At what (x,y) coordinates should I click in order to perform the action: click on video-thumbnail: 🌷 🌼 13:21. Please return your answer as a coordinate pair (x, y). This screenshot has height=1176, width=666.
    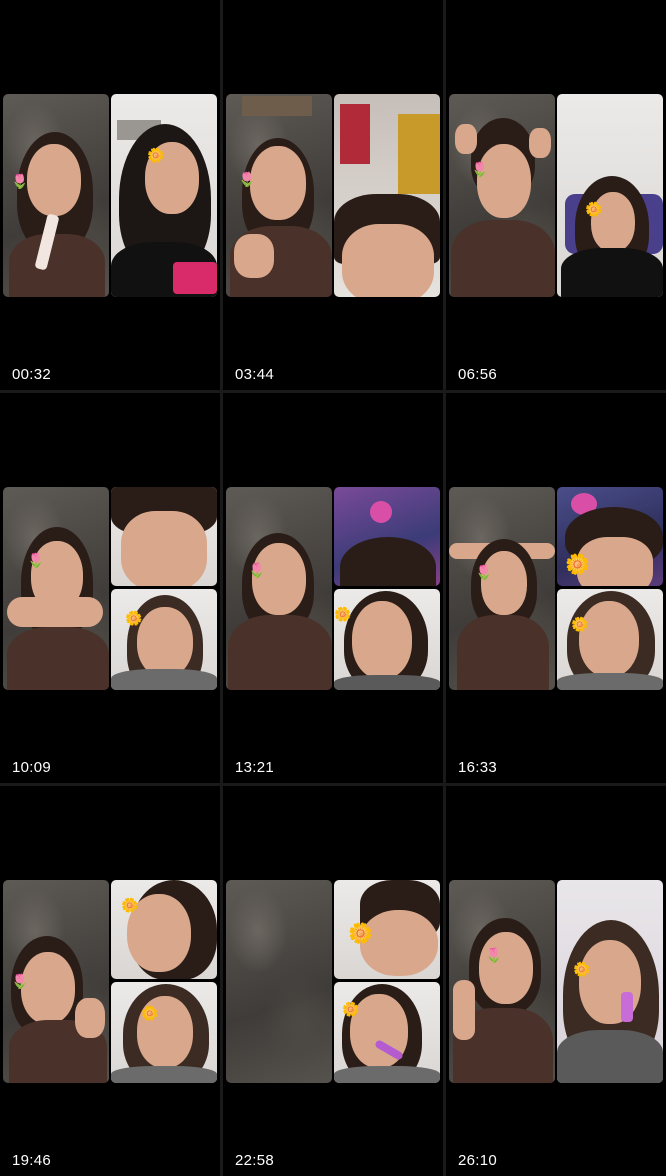
    Looking at the image, I should click on (333, 588).